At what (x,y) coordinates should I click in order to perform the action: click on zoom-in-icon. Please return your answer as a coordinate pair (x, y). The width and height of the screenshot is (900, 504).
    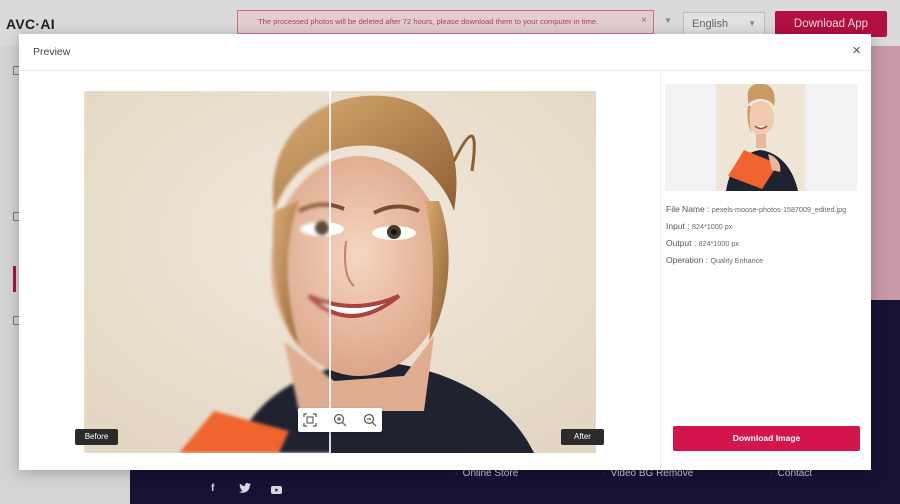
    Looking at the image, I should click on (340, 420).